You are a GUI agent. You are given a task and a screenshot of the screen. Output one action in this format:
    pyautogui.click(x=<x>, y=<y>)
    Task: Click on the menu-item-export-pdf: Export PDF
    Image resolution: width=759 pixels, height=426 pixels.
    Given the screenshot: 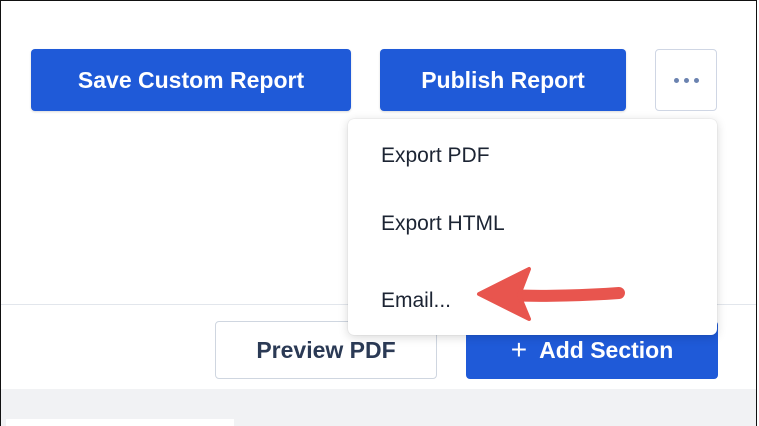 What is the action you would take?
    pyautogui.click(x=532, y=156)
    